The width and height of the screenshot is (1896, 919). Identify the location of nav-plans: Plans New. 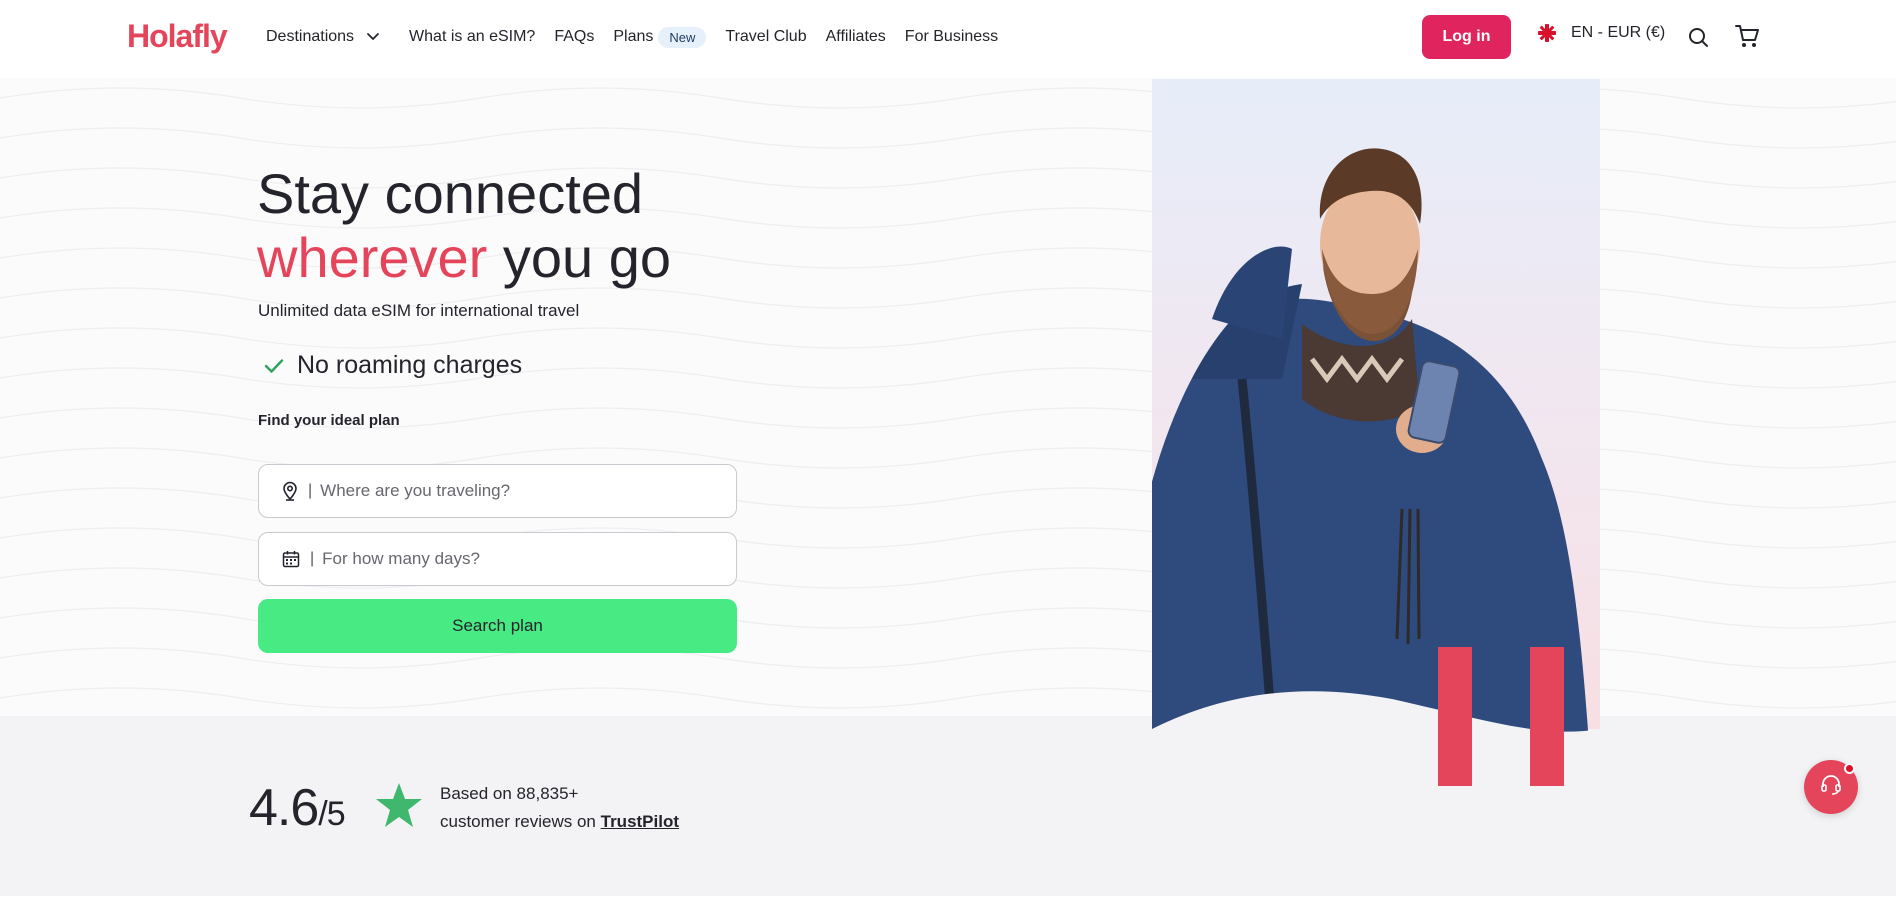
(660, 37).